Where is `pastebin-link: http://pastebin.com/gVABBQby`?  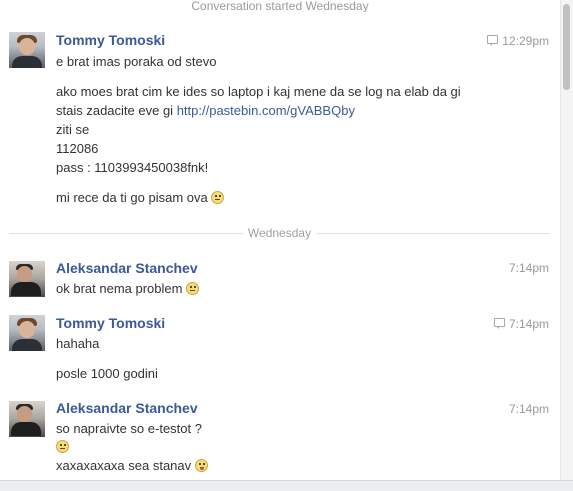
pastebin-link: http://pastebin.com/gVABBQby is located at coordinates (266, 110).